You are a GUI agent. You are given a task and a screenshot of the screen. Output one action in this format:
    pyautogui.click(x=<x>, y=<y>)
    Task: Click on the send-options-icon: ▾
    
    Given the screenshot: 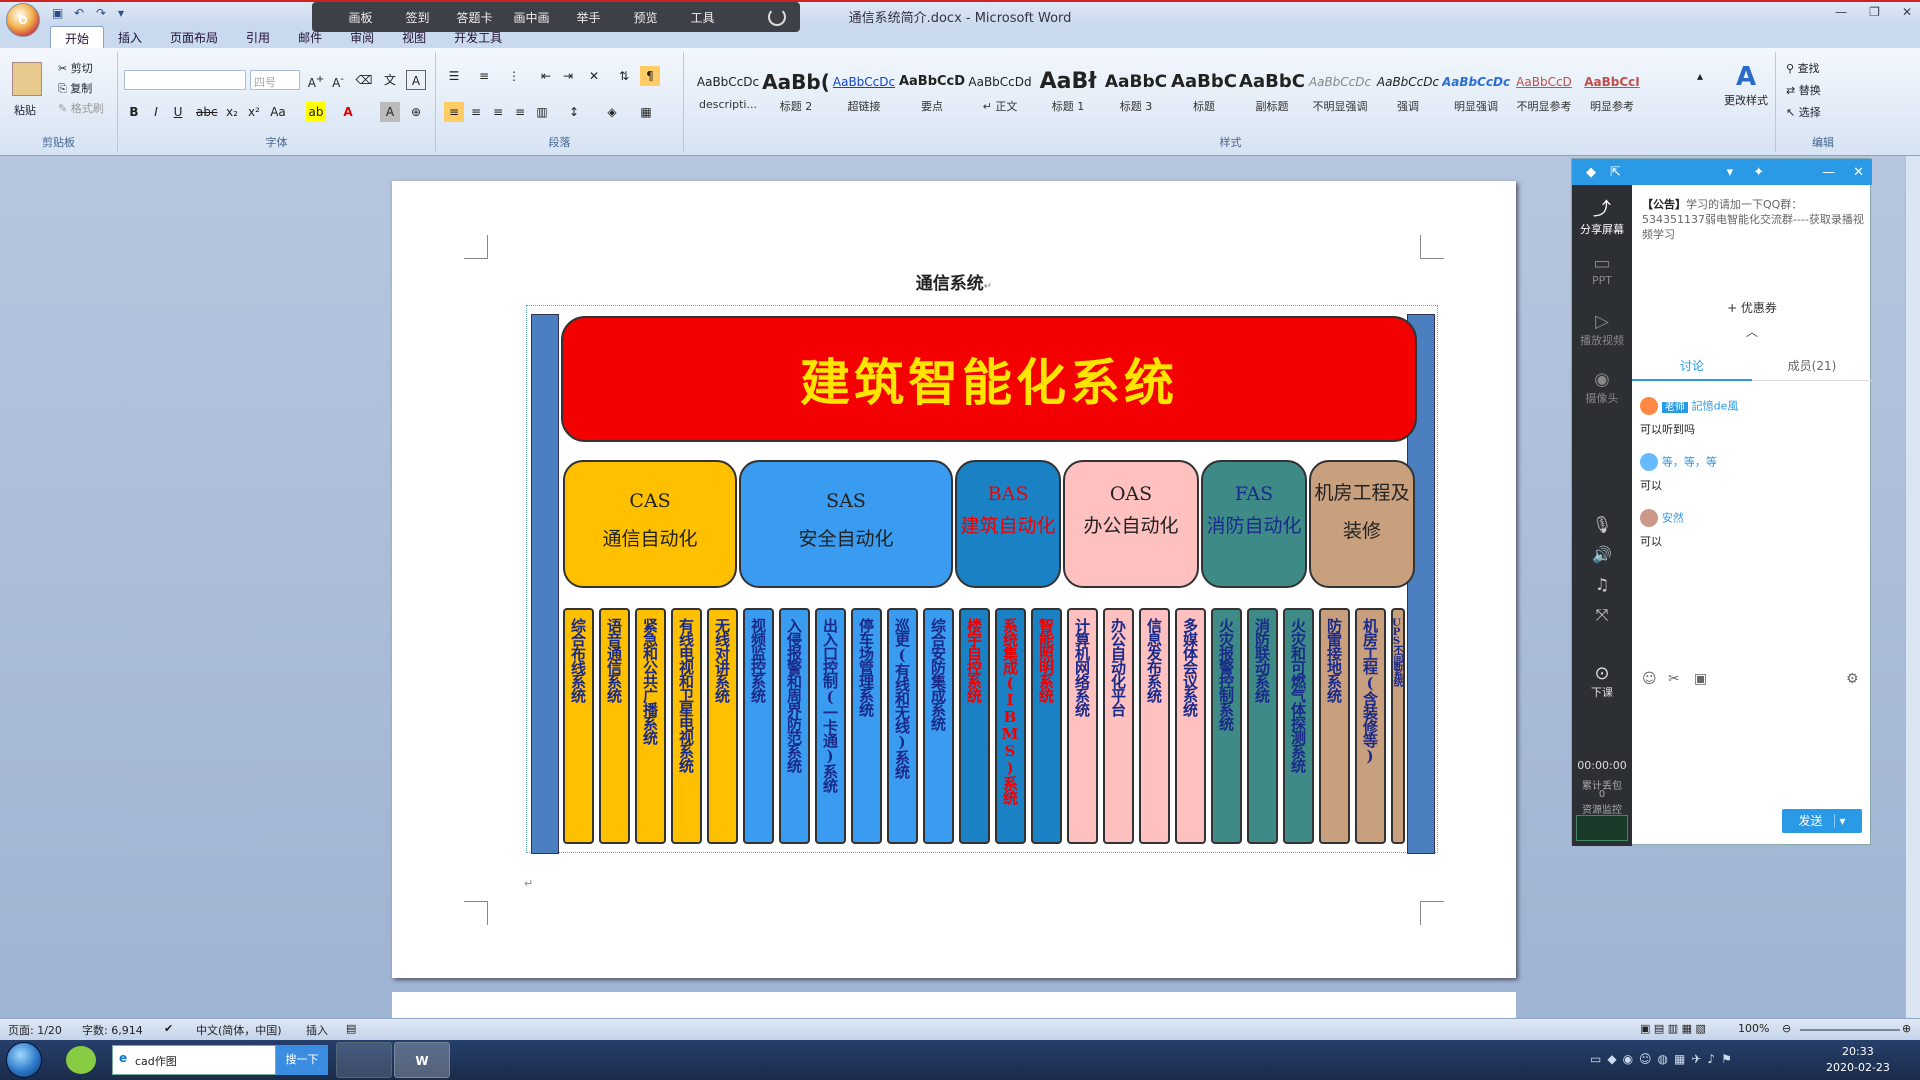 What is the action you would take?
    pyautogui.click(x=1840, y=821)
    